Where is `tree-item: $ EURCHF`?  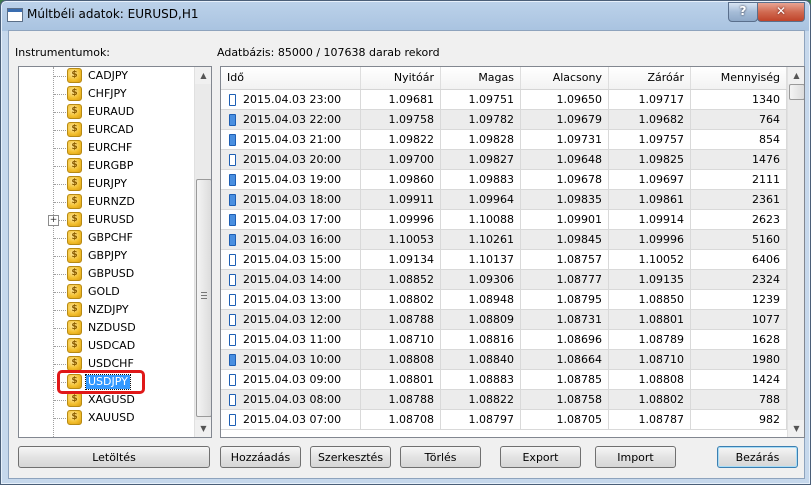
tree-item: $ EURCHF is located at coordinates (107, 148).